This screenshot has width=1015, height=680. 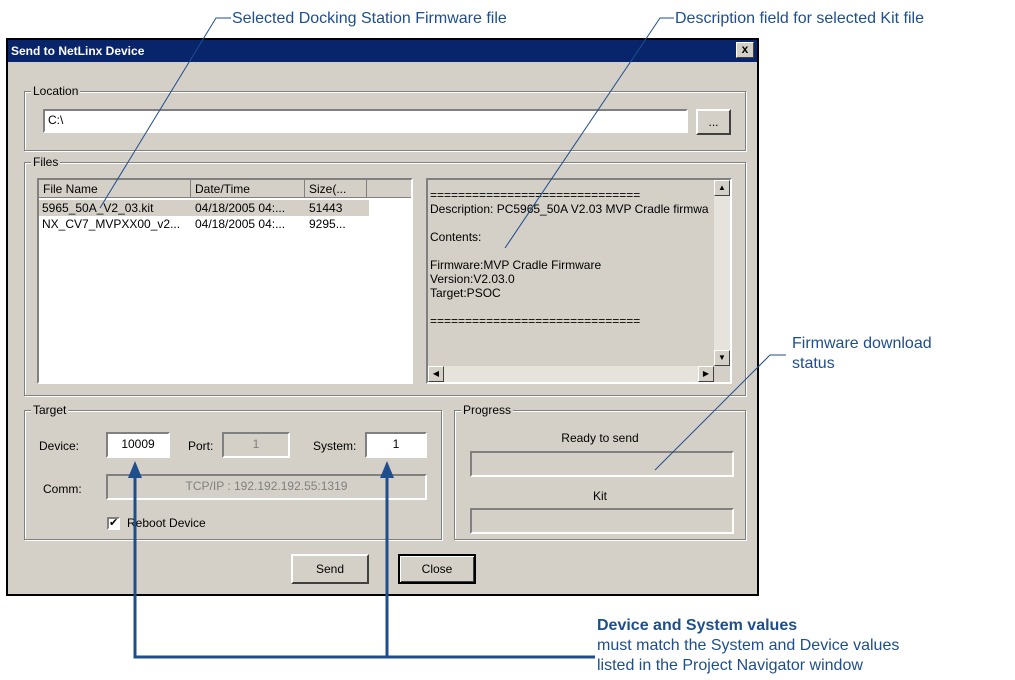 I want to click on vertical-scrollbar: ▲ ▼, so click(x=722, y=273).